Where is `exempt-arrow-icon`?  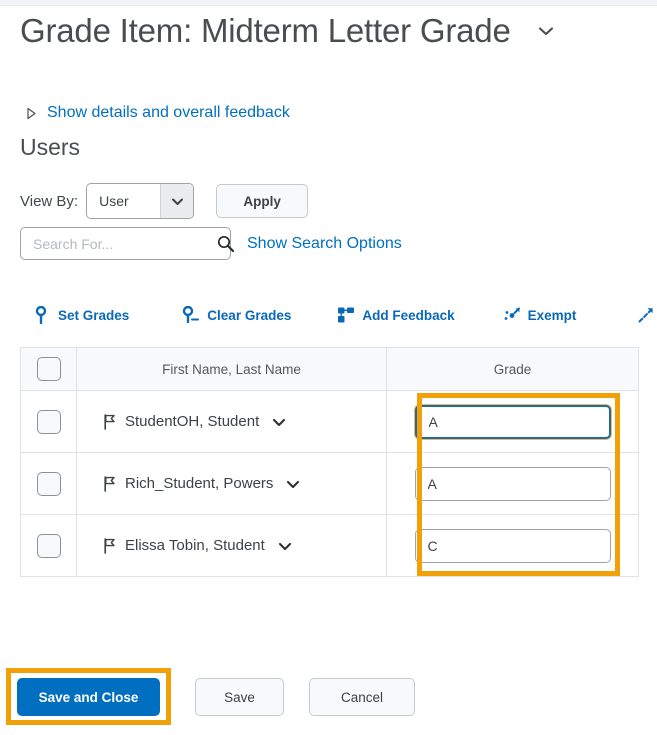 exempt-arrow-icon is located at coordinates (512, 315).